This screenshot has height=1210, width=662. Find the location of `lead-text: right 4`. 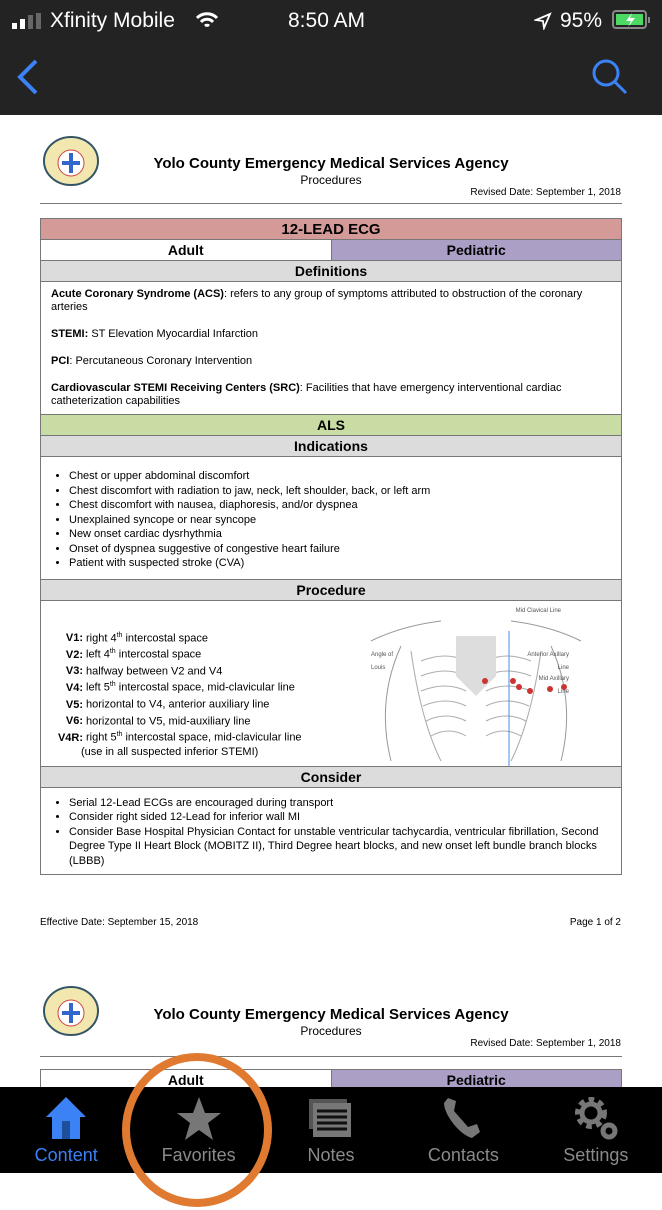

lead-text: right 4 is located at coordinates (101, 638).